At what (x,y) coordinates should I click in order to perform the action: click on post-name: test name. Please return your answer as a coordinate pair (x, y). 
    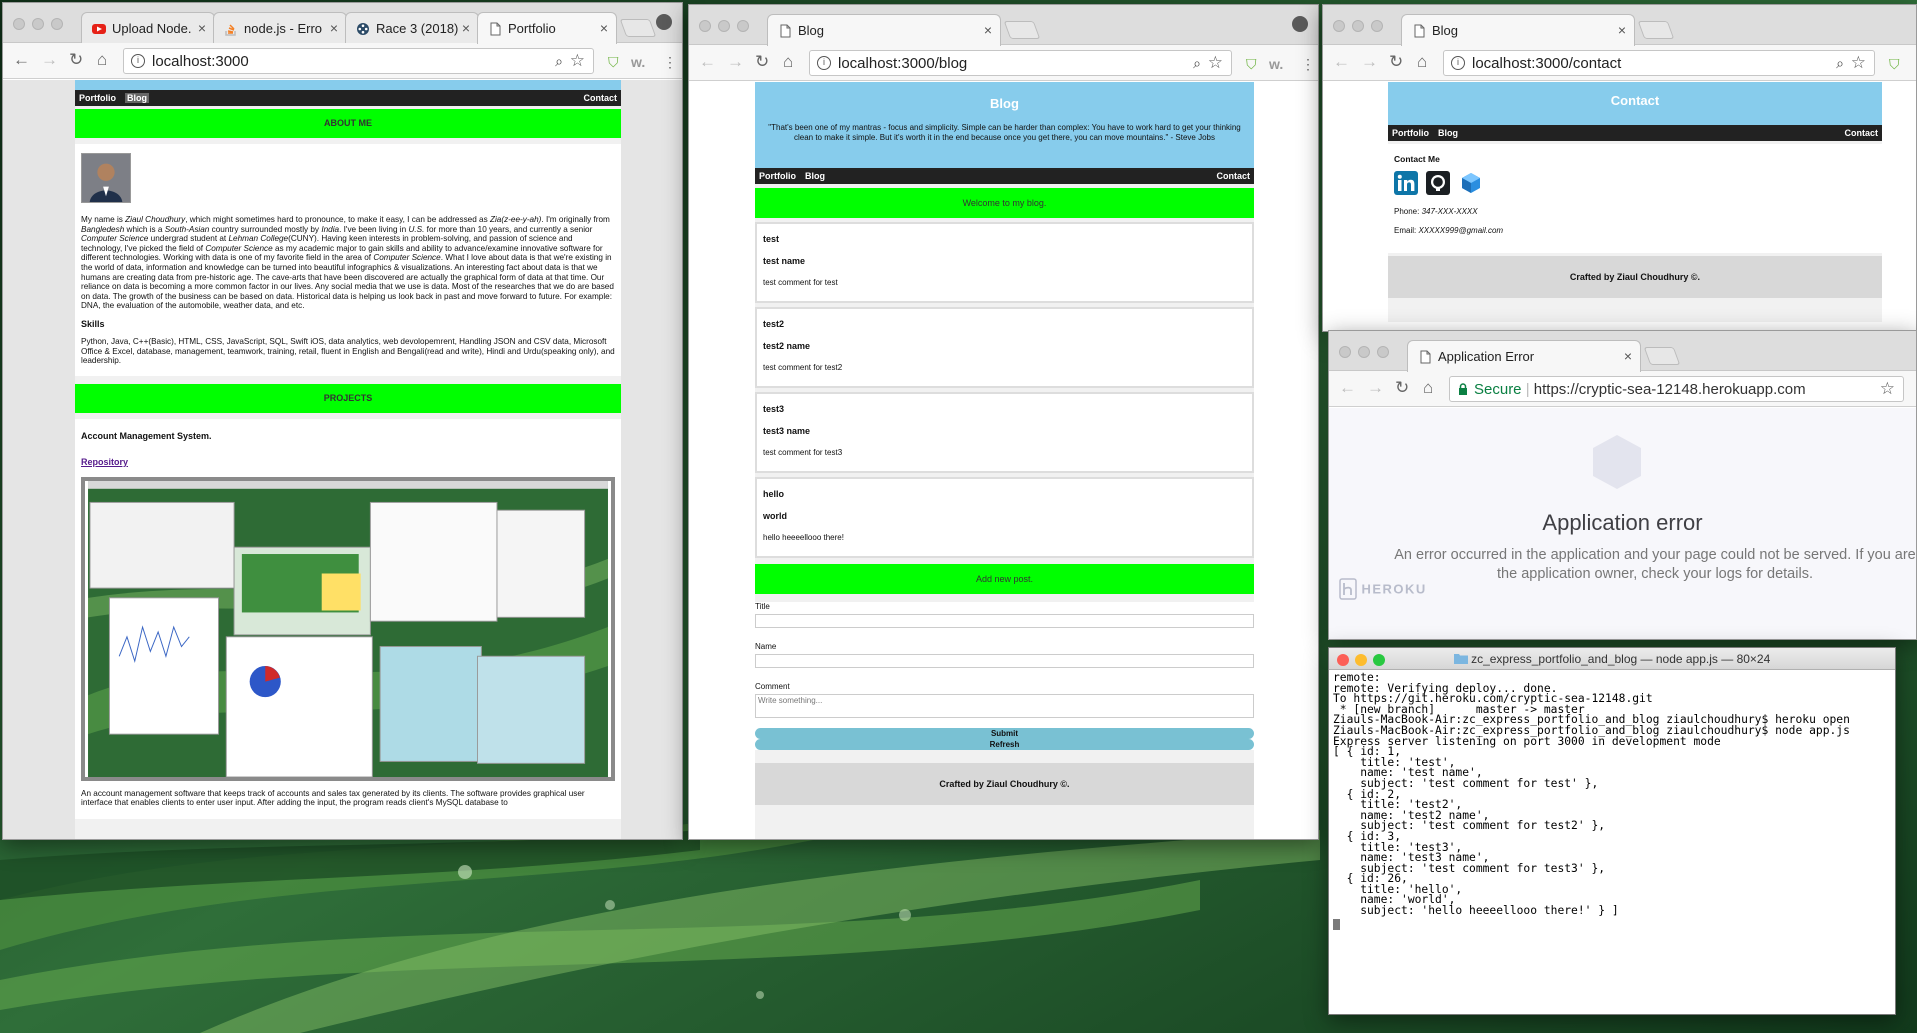
    Looking at the image, I should click on (784, 261).